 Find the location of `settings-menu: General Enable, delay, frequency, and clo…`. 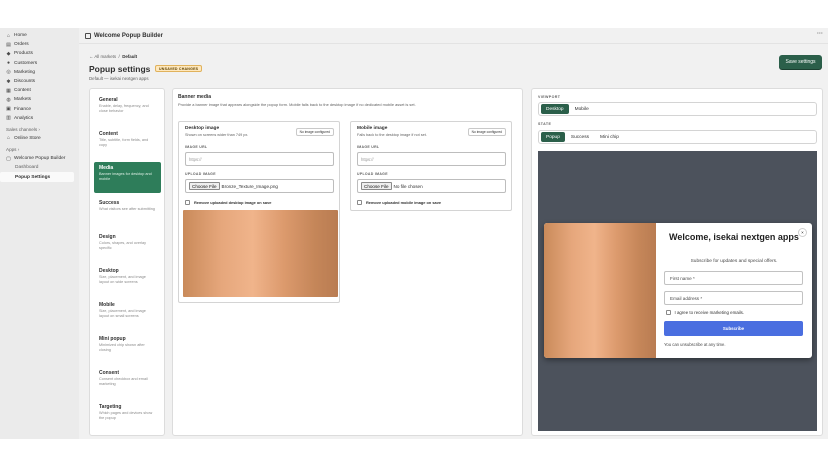

settings-menu: General Enable, delay, frequency, and clo… is located at coordinates (127, 262).